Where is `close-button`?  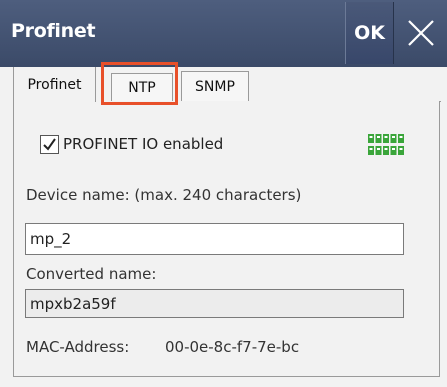
close-button is located at coordinates (420, 33).